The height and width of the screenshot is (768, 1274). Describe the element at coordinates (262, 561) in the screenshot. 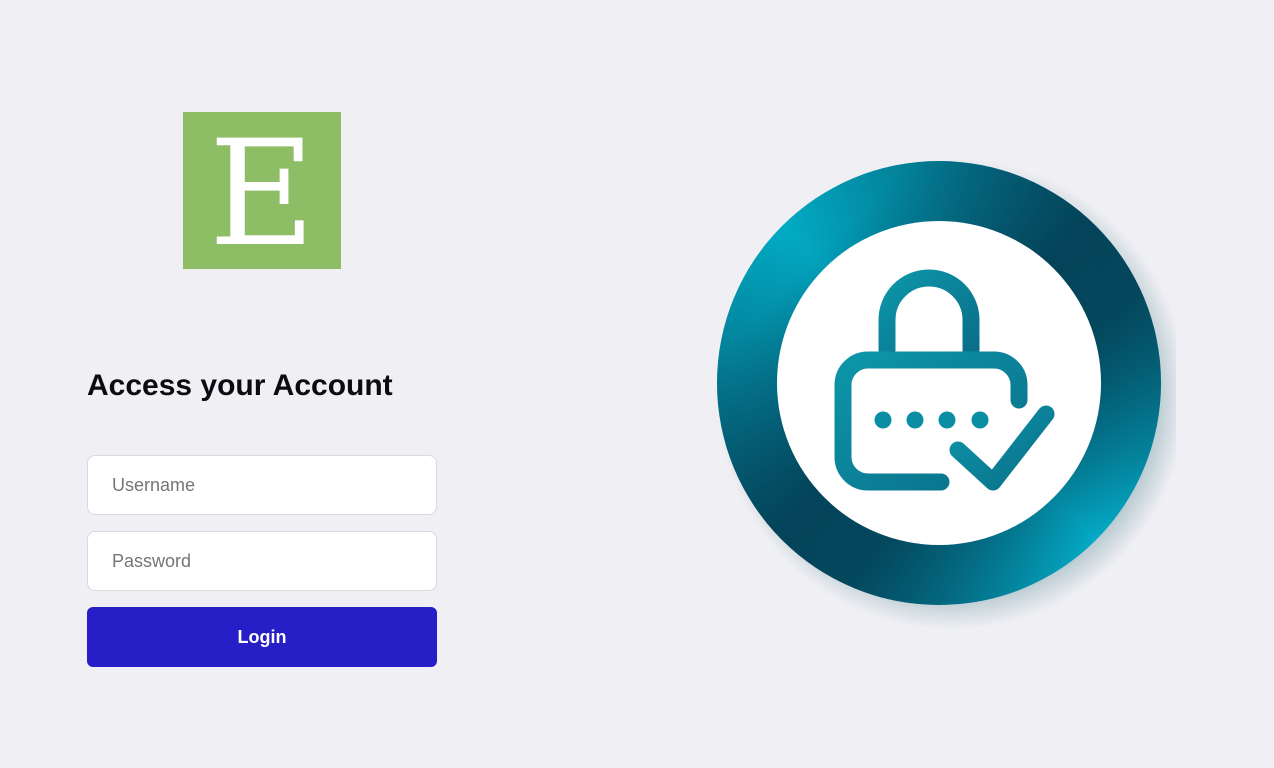

I see `password-input` at that location.